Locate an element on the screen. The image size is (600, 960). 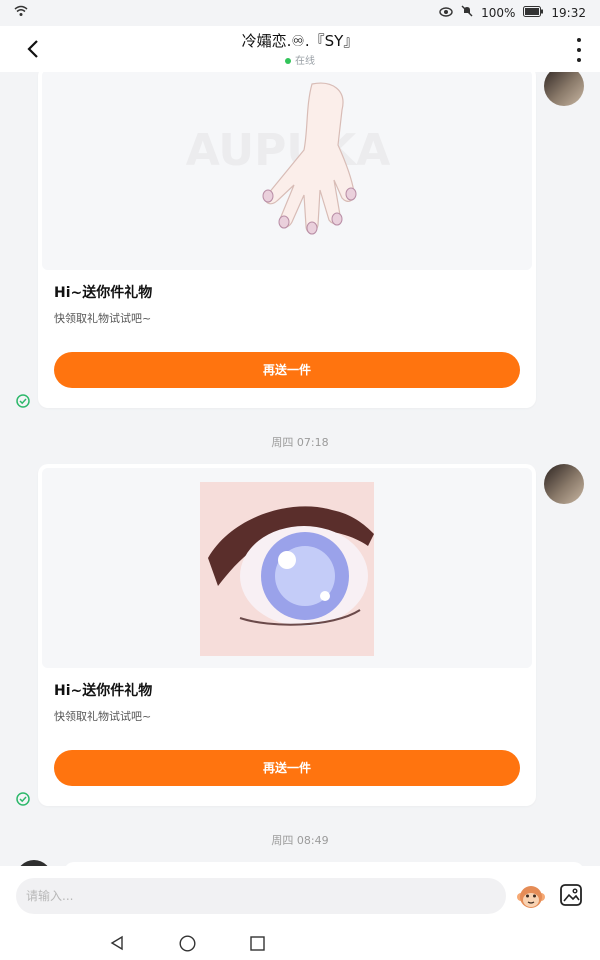
system-navigation-bar is located at coordinates (300, 943).